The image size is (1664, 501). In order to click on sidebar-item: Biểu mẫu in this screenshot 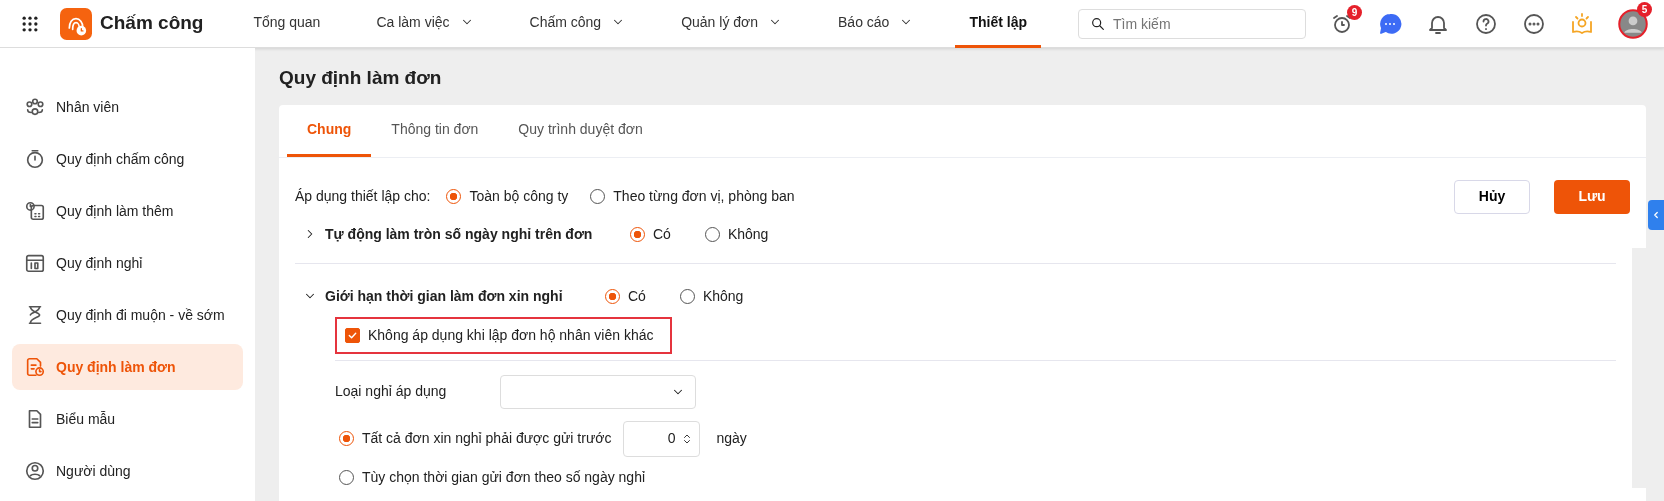, I will do `click(127, 419)`.